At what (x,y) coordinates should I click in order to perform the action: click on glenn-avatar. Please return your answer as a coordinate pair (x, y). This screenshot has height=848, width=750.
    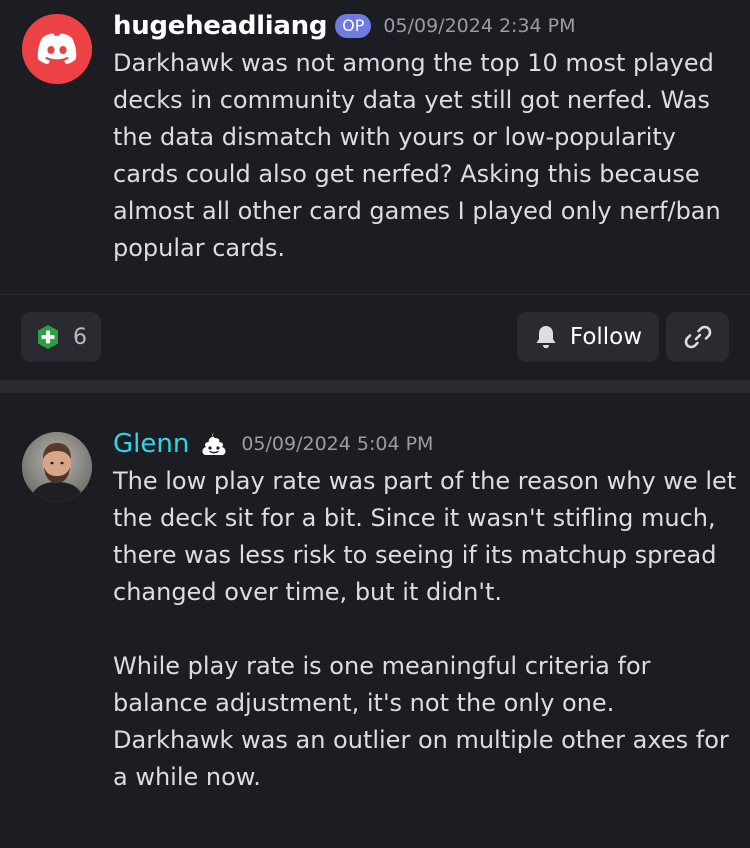
    Looking at the image, I should click on (57, 467).